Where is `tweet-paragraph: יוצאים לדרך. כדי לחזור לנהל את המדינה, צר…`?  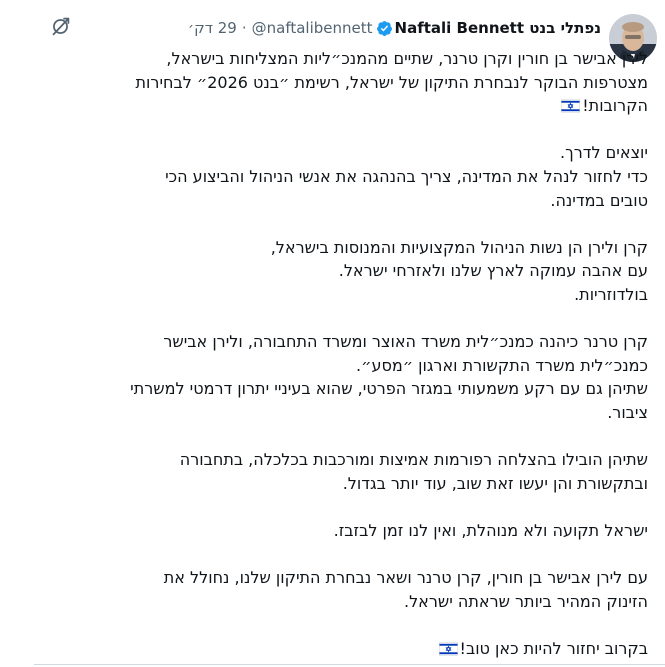 tweet-paragraph: יוצאים לדרך. כדי לחזור לנהל את המדינה, צר… is located at coordinates (348, 176).